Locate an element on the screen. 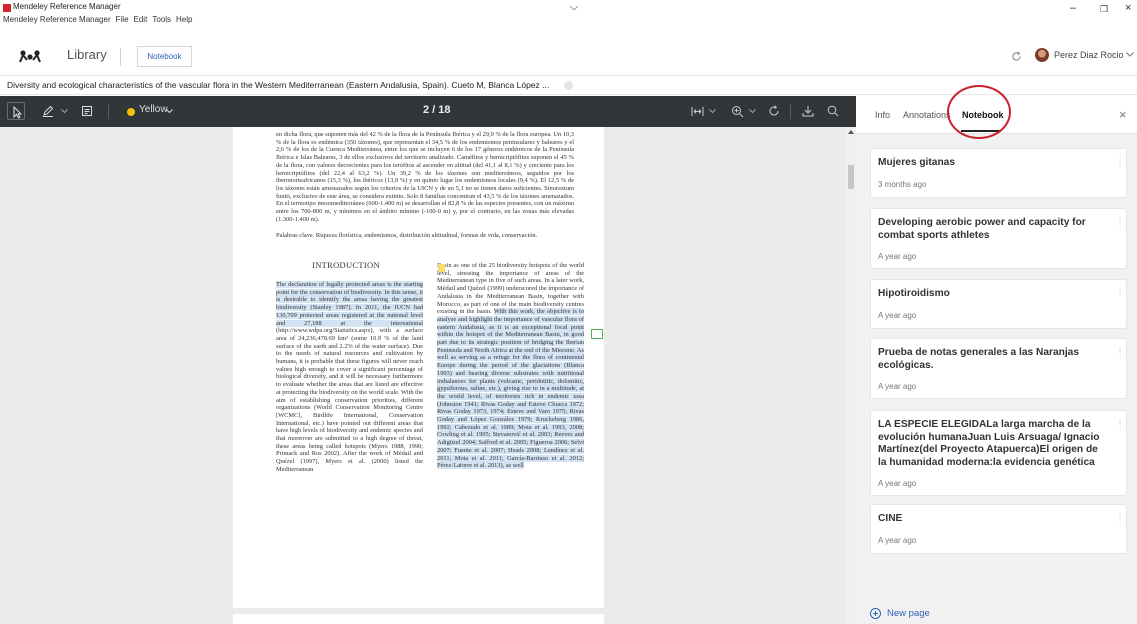 Image resolution: width=1137 pixels, height=624 pixels. close-sidebar-icon: × is located at coordinates (1123, 114).